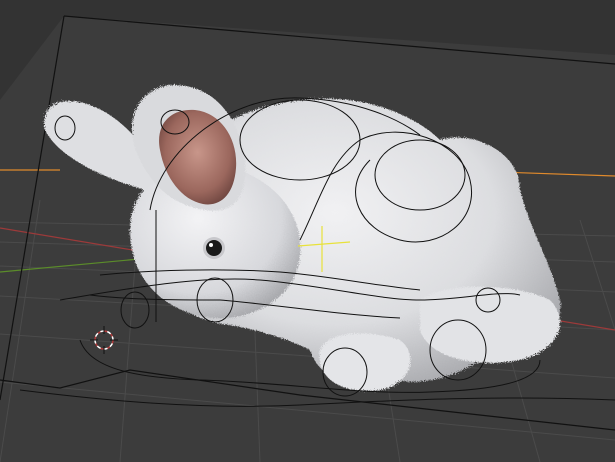  What do you see at coordinates (490, 324) in the screenshot?
I see `rabbit-back-leg` at bounding box center [490, 324].